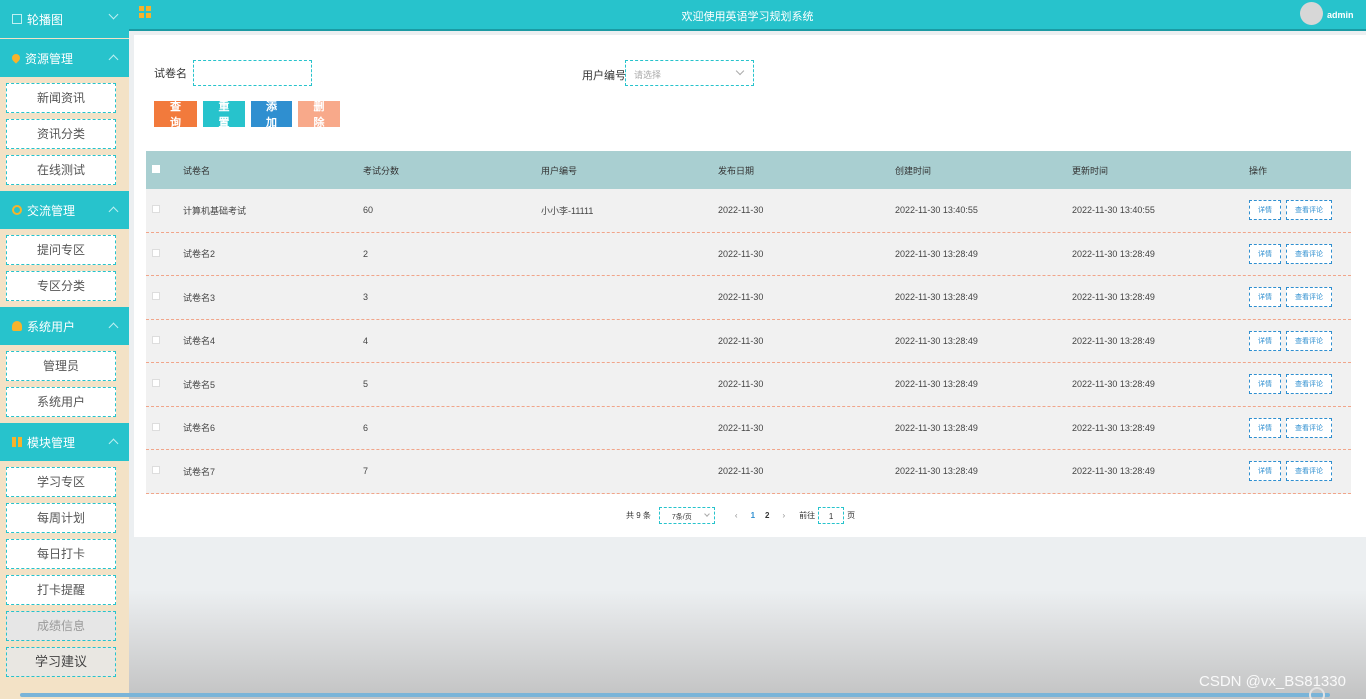  I want to click on sidebar-group-label: 模块管理, so click(51, 442).